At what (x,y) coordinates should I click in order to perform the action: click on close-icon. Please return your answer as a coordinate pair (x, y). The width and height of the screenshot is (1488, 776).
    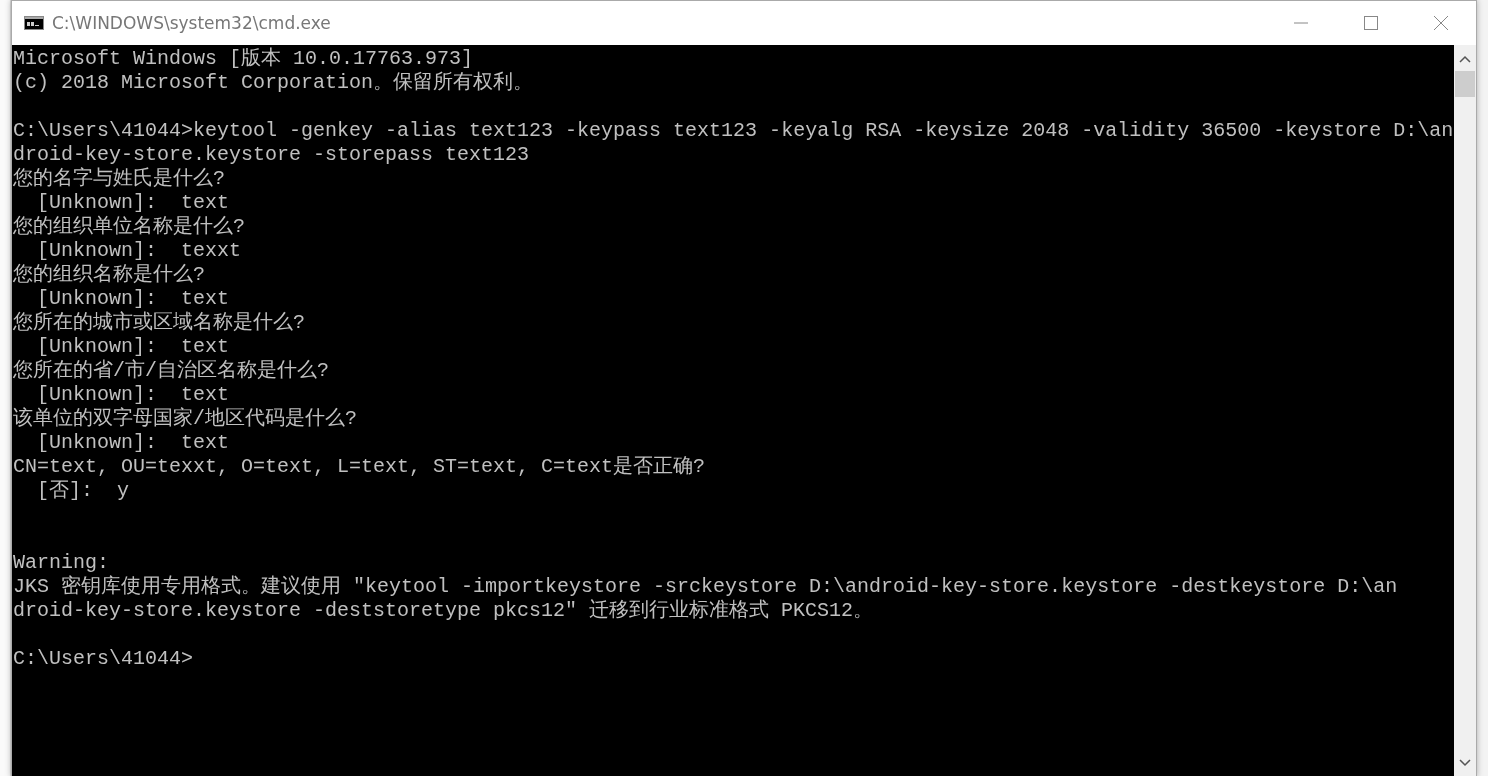
    Looking at the image, I should click on (1441, 23).